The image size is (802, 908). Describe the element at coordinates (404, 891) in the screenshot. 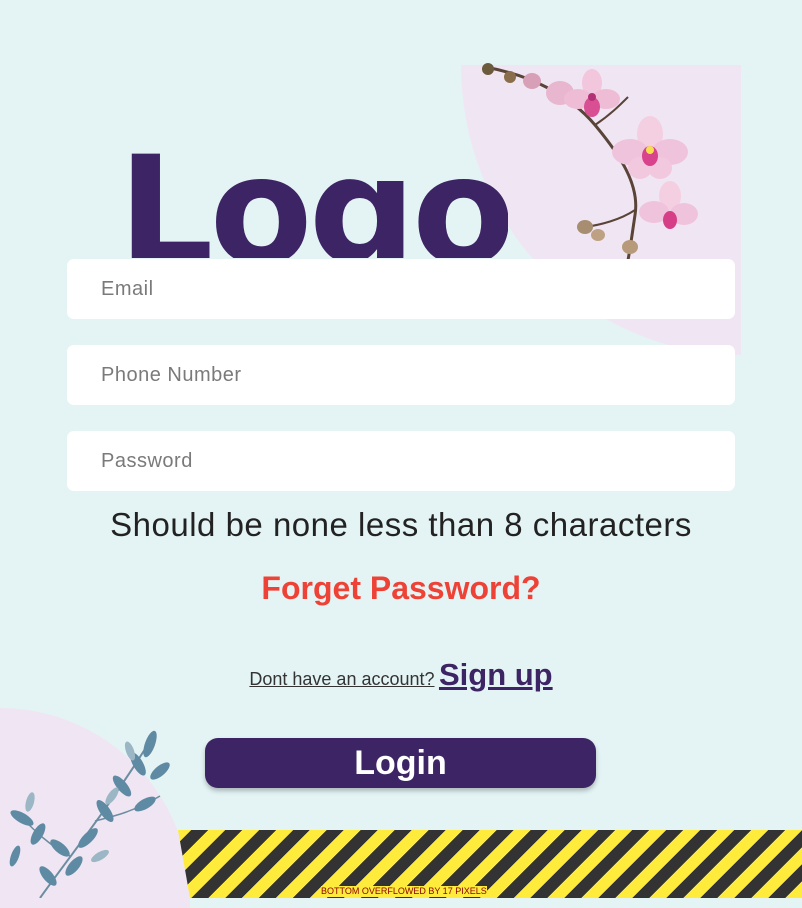

I see `overflow-warning-text: BOTTOM OVERFLOWED BY 17 PIXELS` at that location.